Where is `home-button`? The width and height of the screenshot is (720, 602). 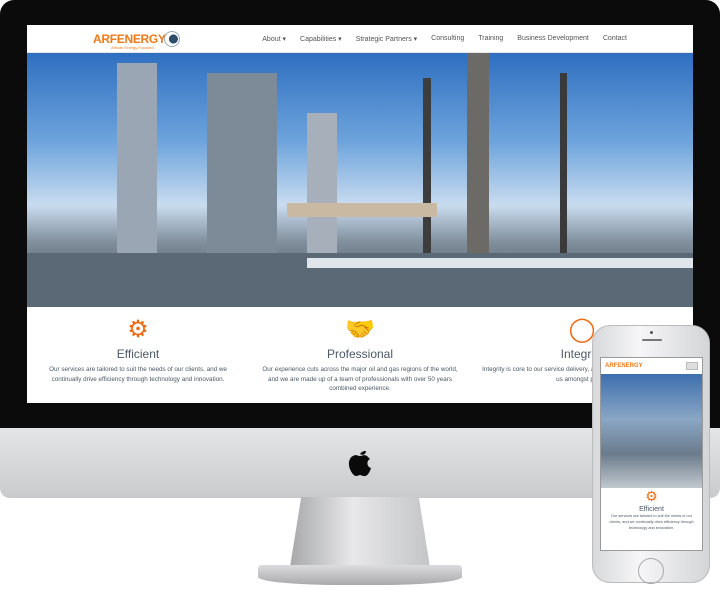 home-button is located at coordinates (651, 571).